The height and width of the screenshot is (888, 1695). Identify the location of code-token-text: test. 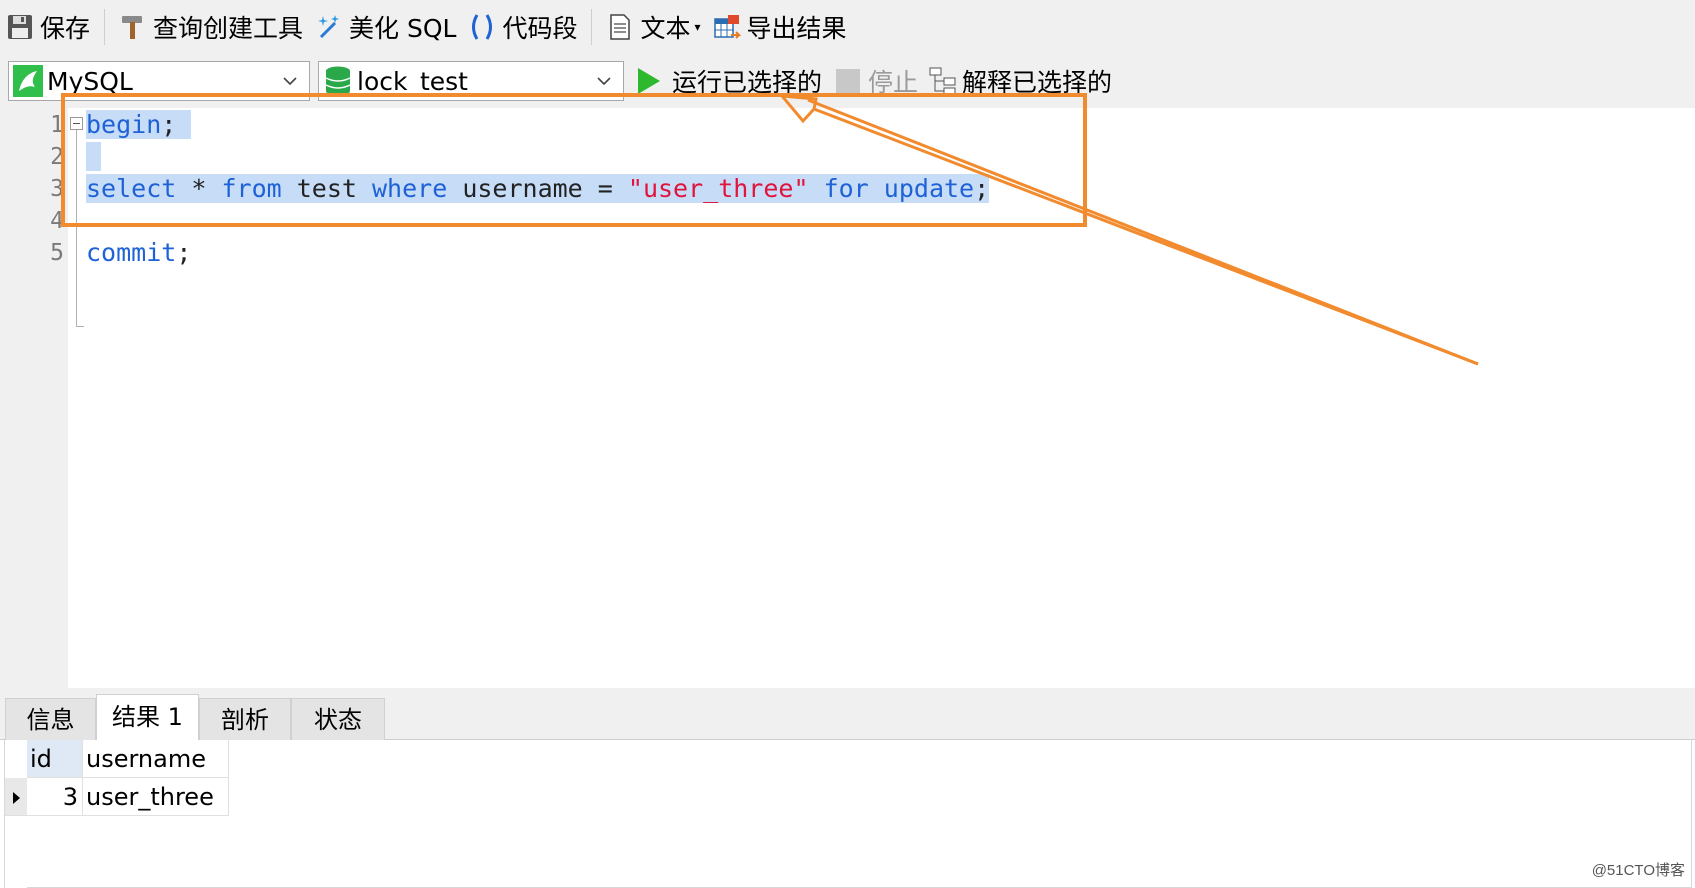
(326, 188).